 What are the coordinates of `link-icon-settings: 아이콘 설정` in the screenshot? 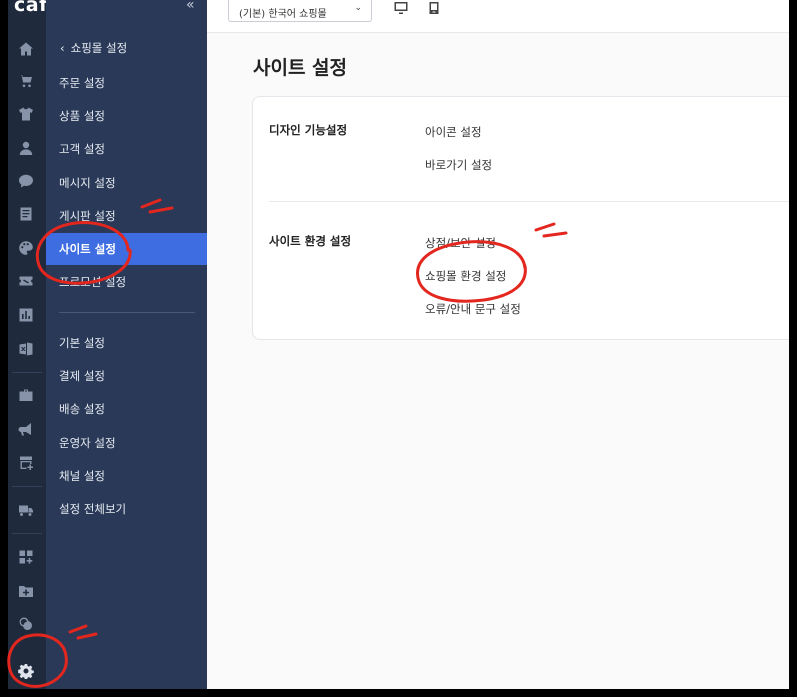 It's located at (453, 132).